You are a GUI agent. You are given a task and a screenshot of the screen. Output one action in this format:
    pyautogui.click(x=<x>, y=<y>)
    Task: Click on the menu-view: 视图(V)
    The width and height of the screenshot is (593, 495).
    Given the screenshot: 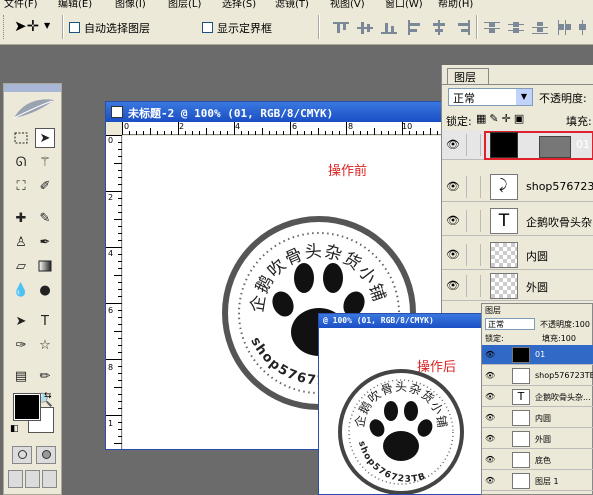 What is the action you would take?
    pyautogui.click(x=347, y=4)
    